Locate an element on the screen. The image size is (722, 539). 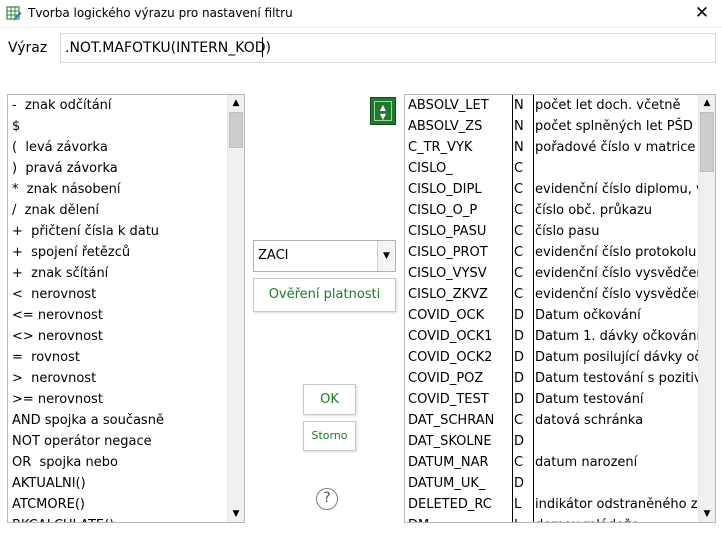
table-row: DAT_SKOLNE D is located at coordinates (552, 441).